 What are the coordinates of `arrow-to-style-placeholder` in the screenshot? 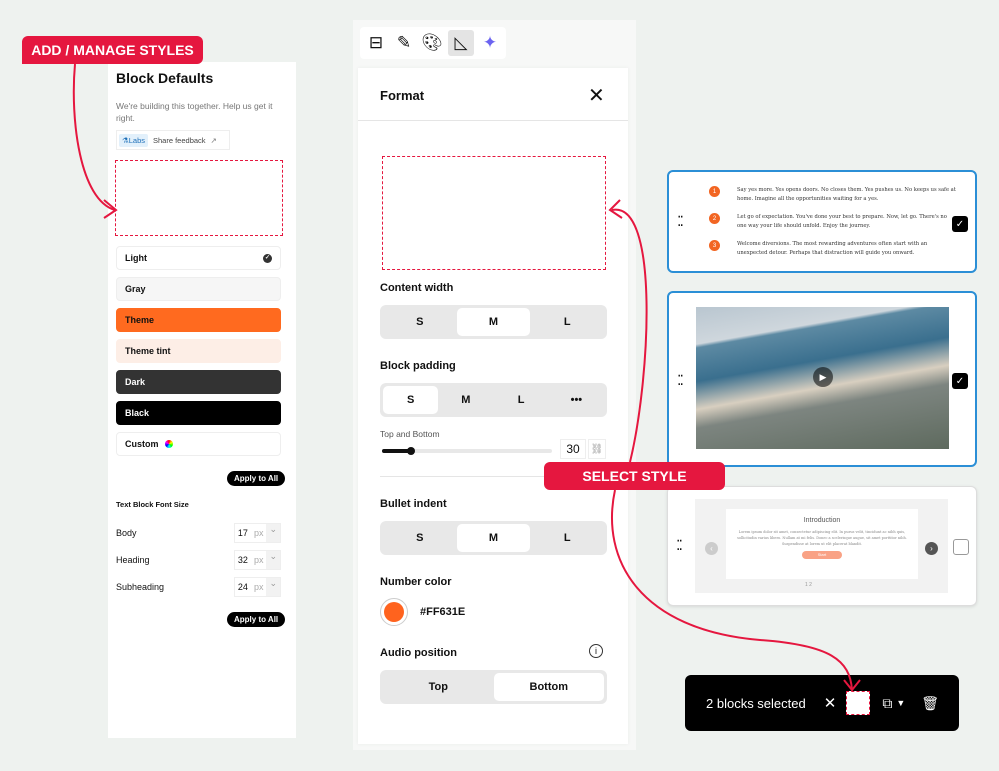 It's located at (94, 137).